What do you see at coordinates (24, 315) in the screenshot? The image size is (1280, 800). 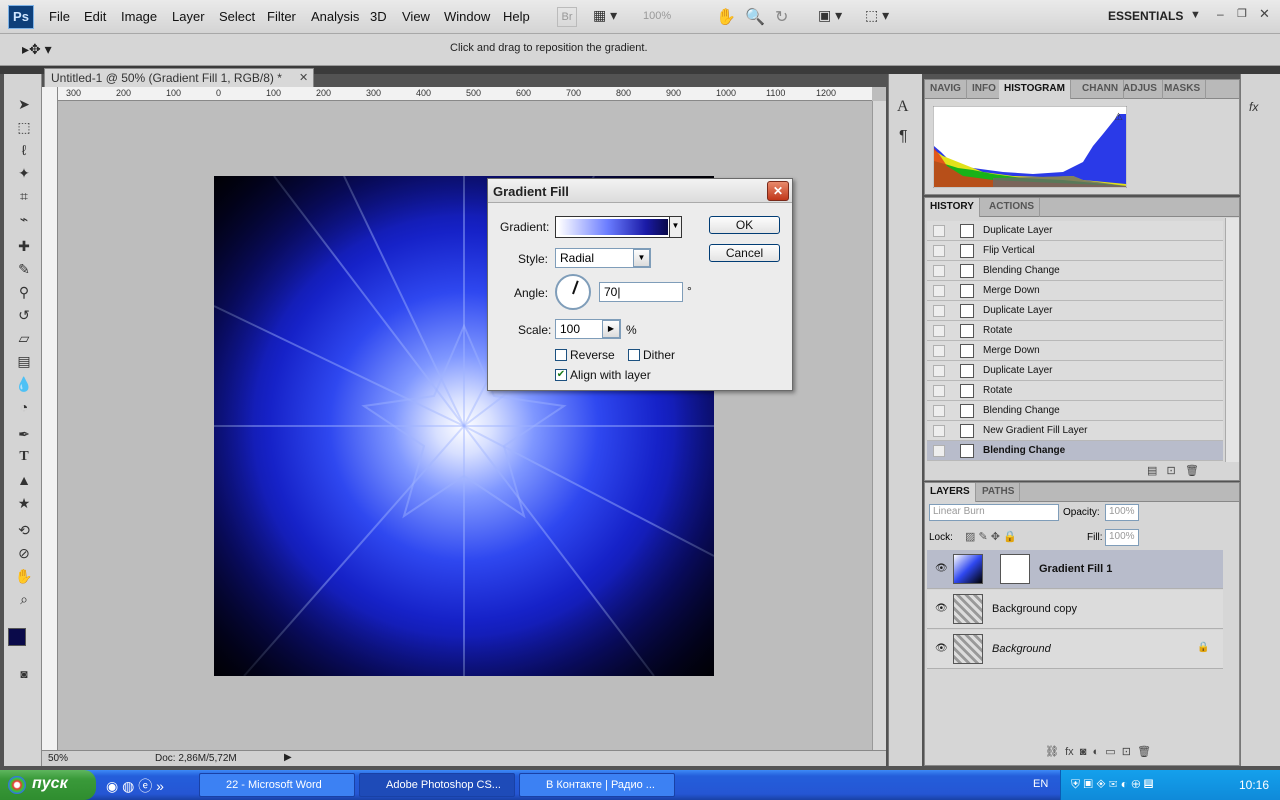 I see `history-brush-icon: ↺` at bounding box center [24, 315].